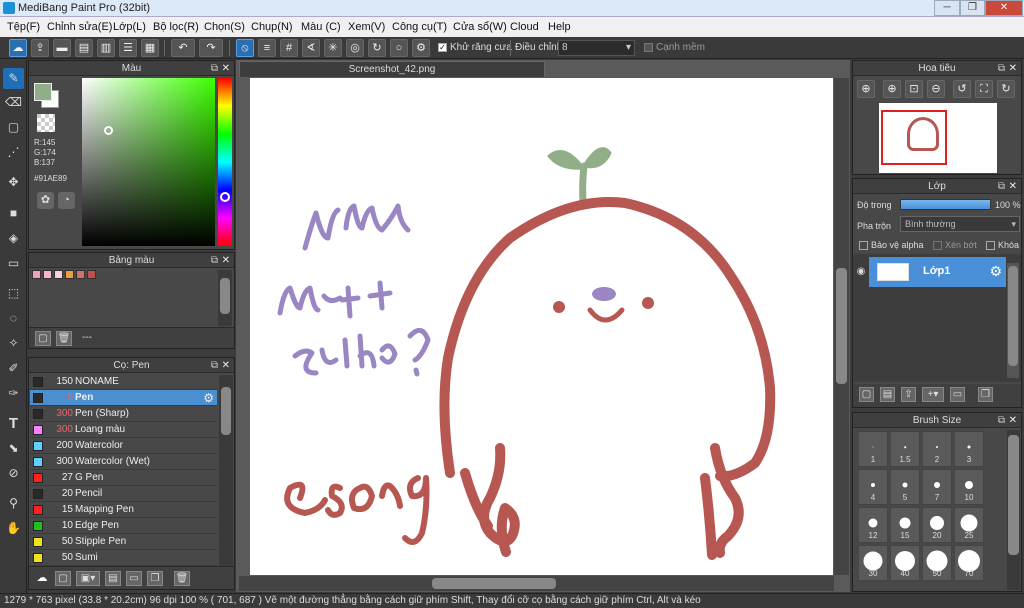  I want to click on add-layer-menu-icon: +▾, so click(933, 394).